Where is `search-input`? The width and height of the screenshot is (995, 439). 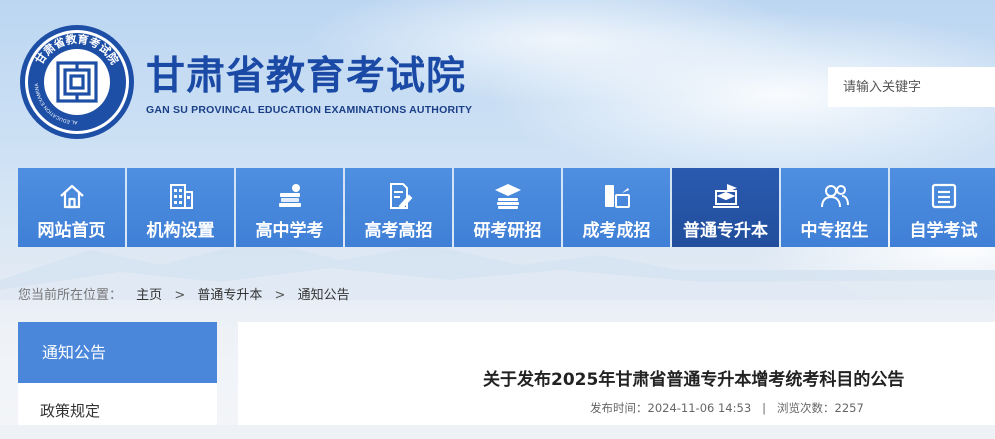 search-input is located at coordinates (911, 87).